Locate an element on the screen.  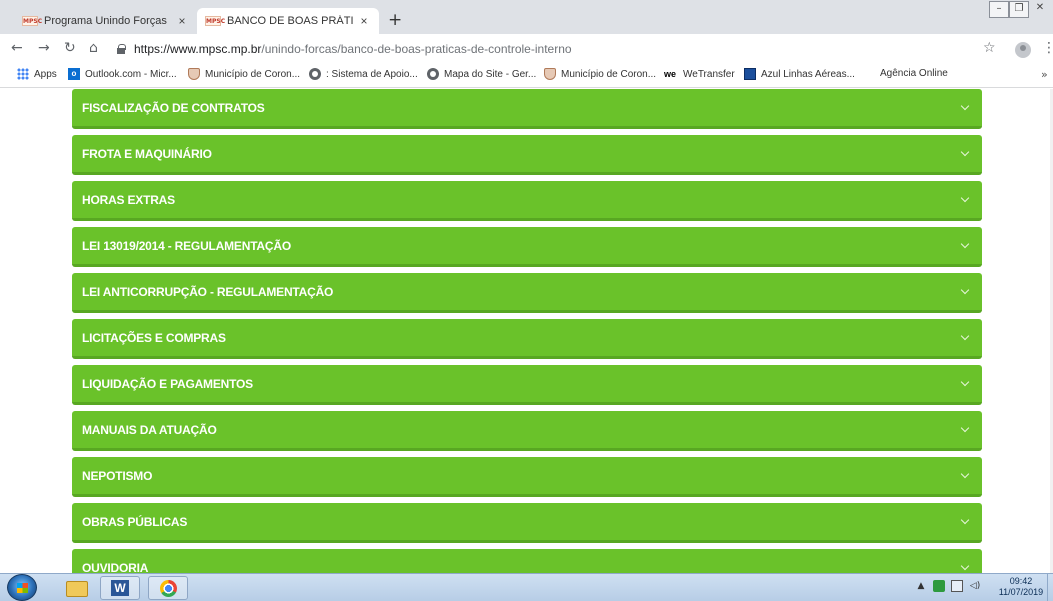
tab-programa-unindo-forcas: MPSC Programa Unindo Forças × is located at coordinates (105, 21).